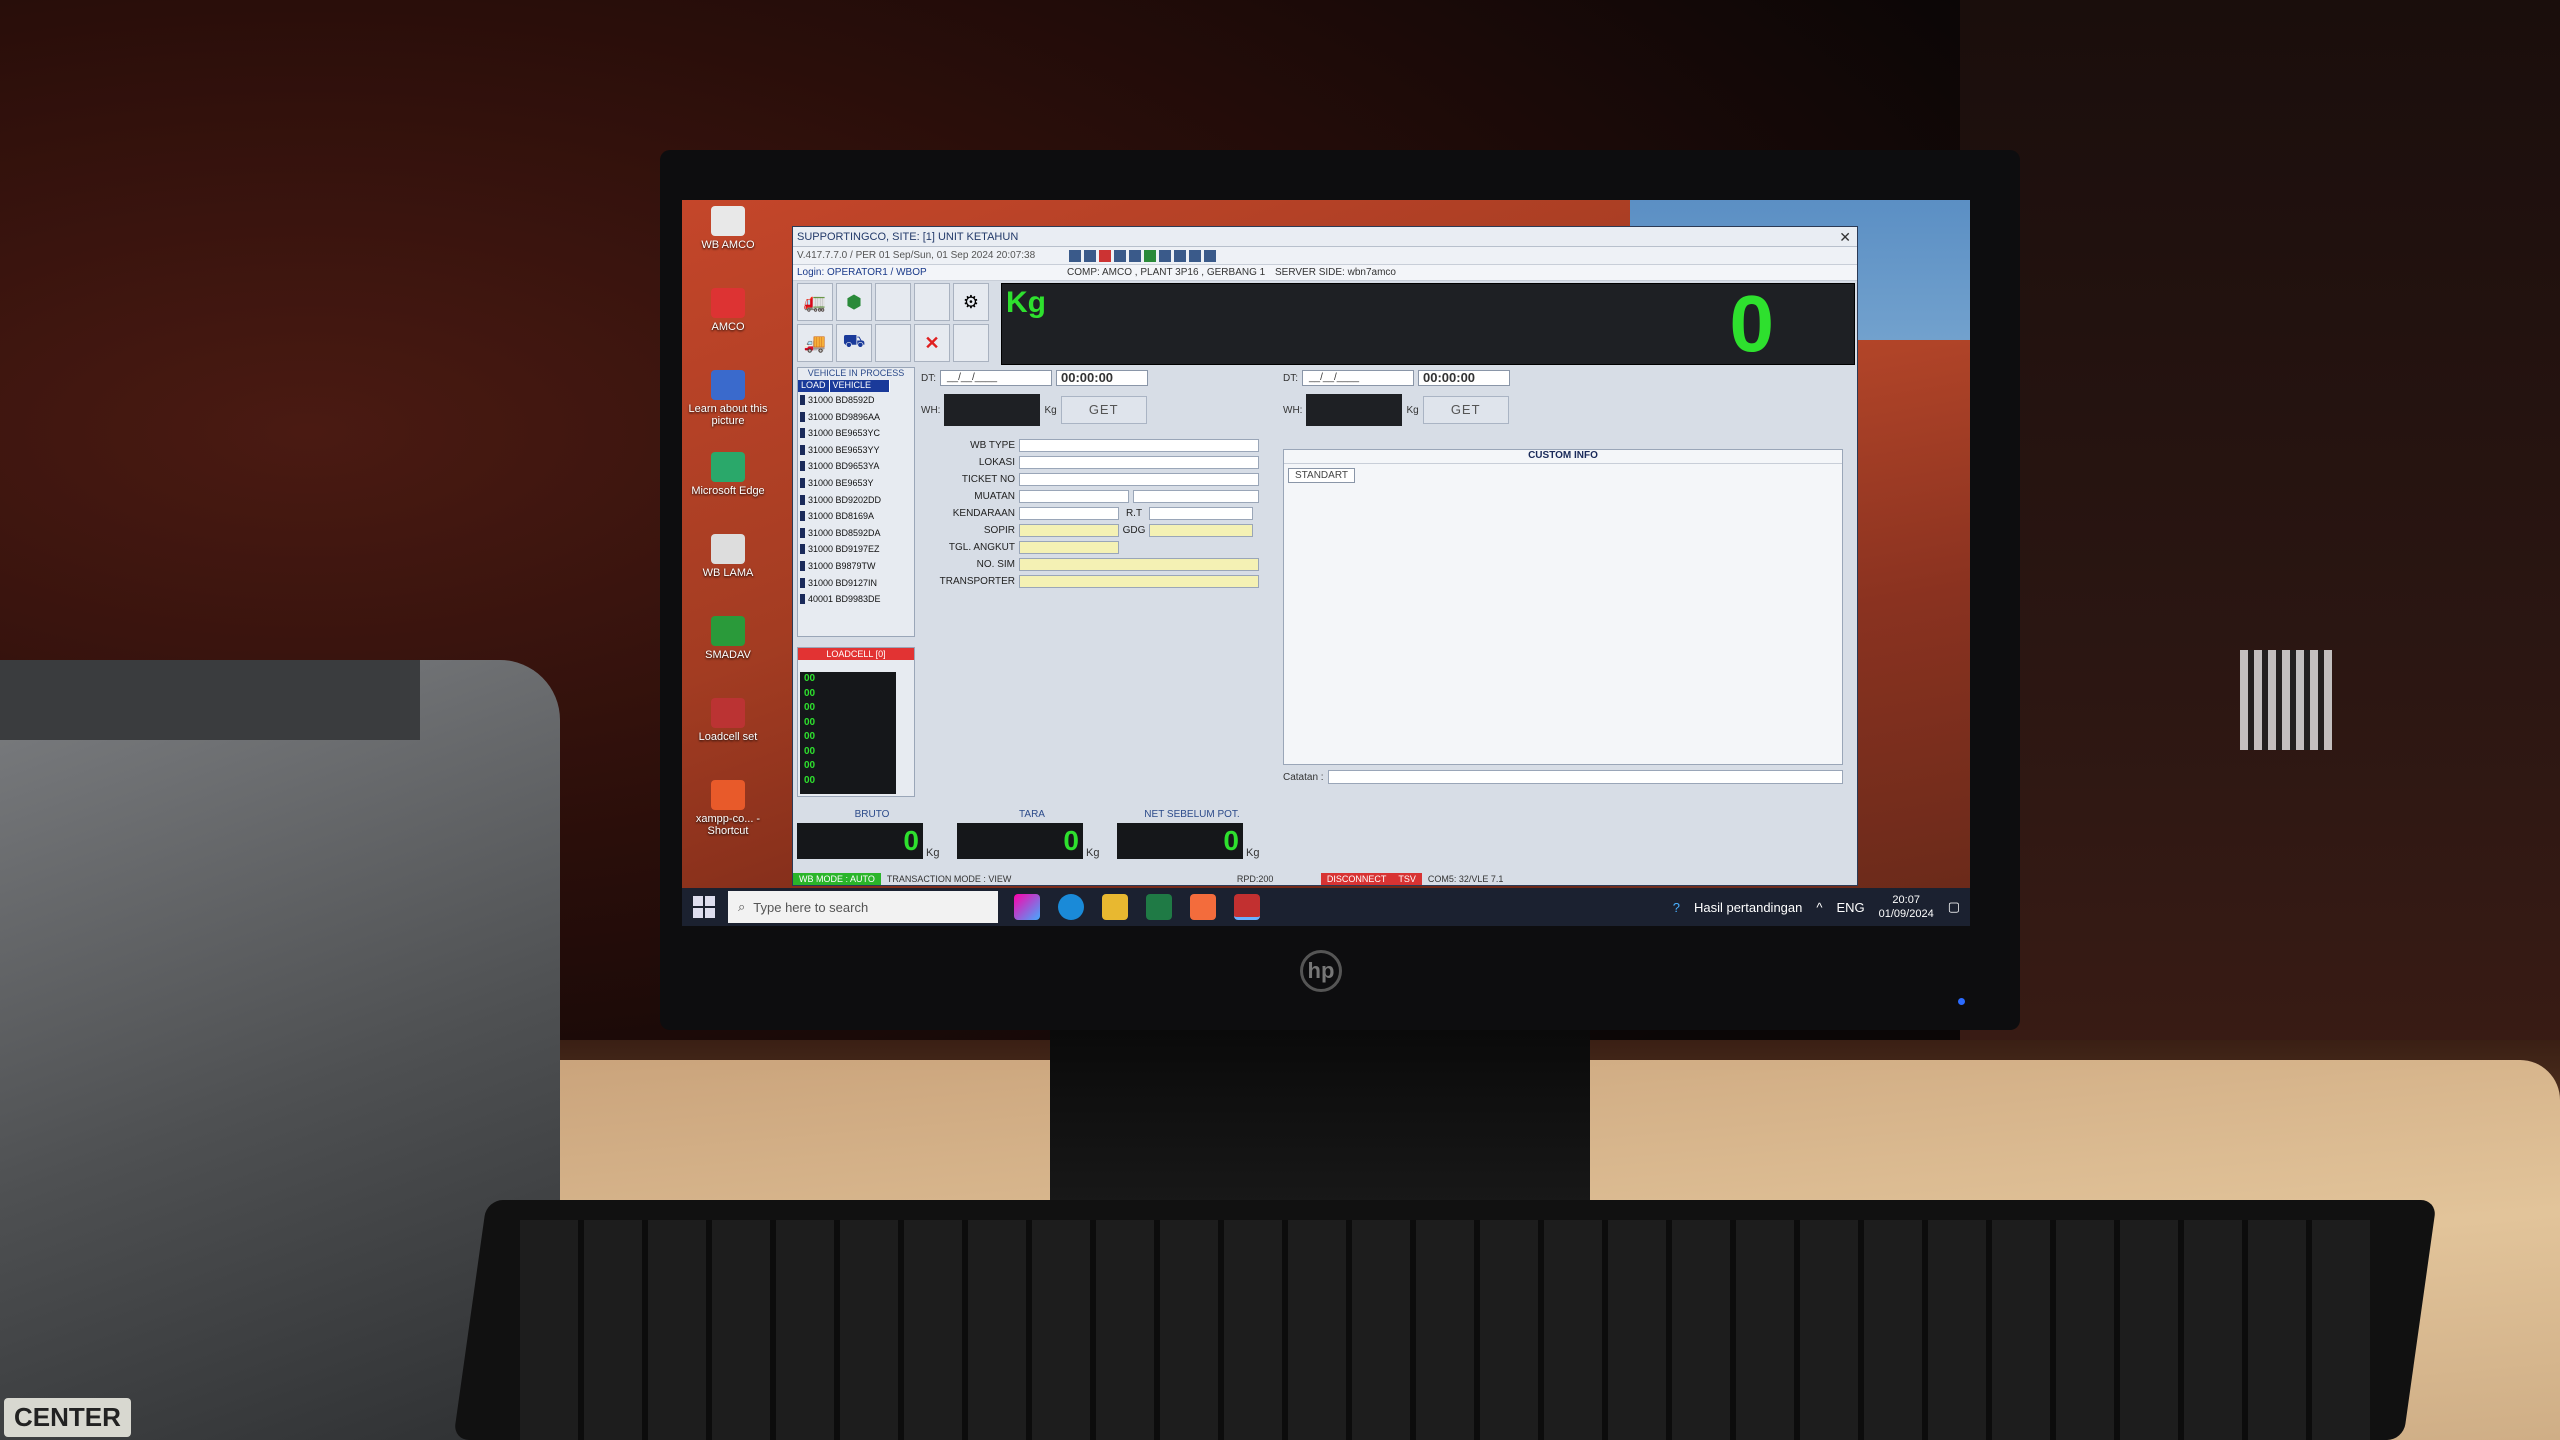 The image size is (2560, 1440). What do you see at coordinates (1961, 1001) in the screenshot?
I see `power-led` at bounding box center [1961, 1001].